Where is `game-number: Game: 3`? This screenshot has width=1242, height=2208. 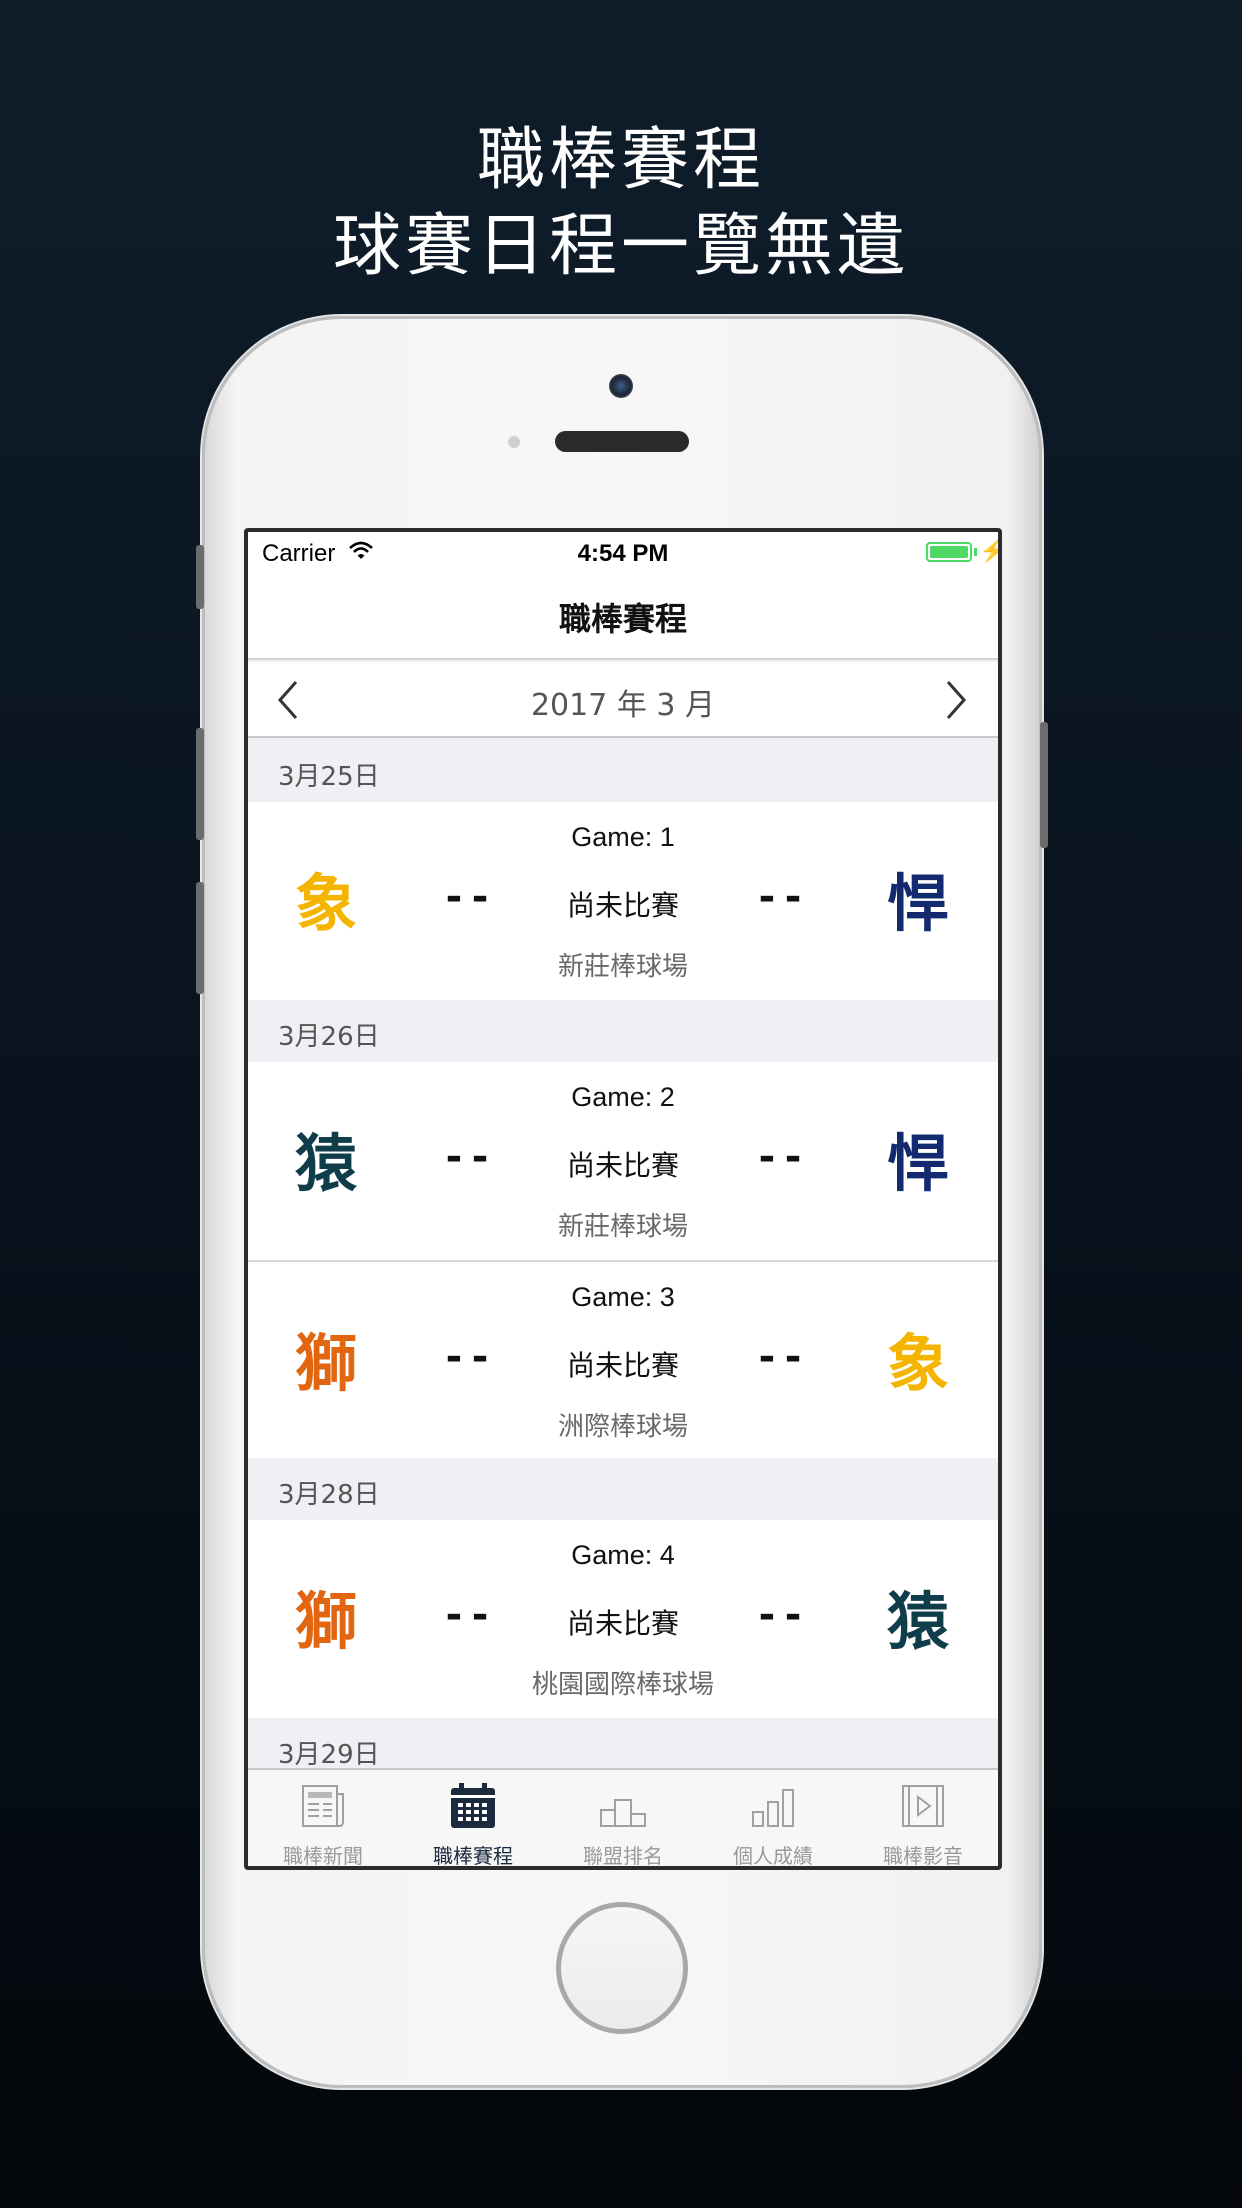 game-number: Game: 3 is located at coordinates (623, 1297).